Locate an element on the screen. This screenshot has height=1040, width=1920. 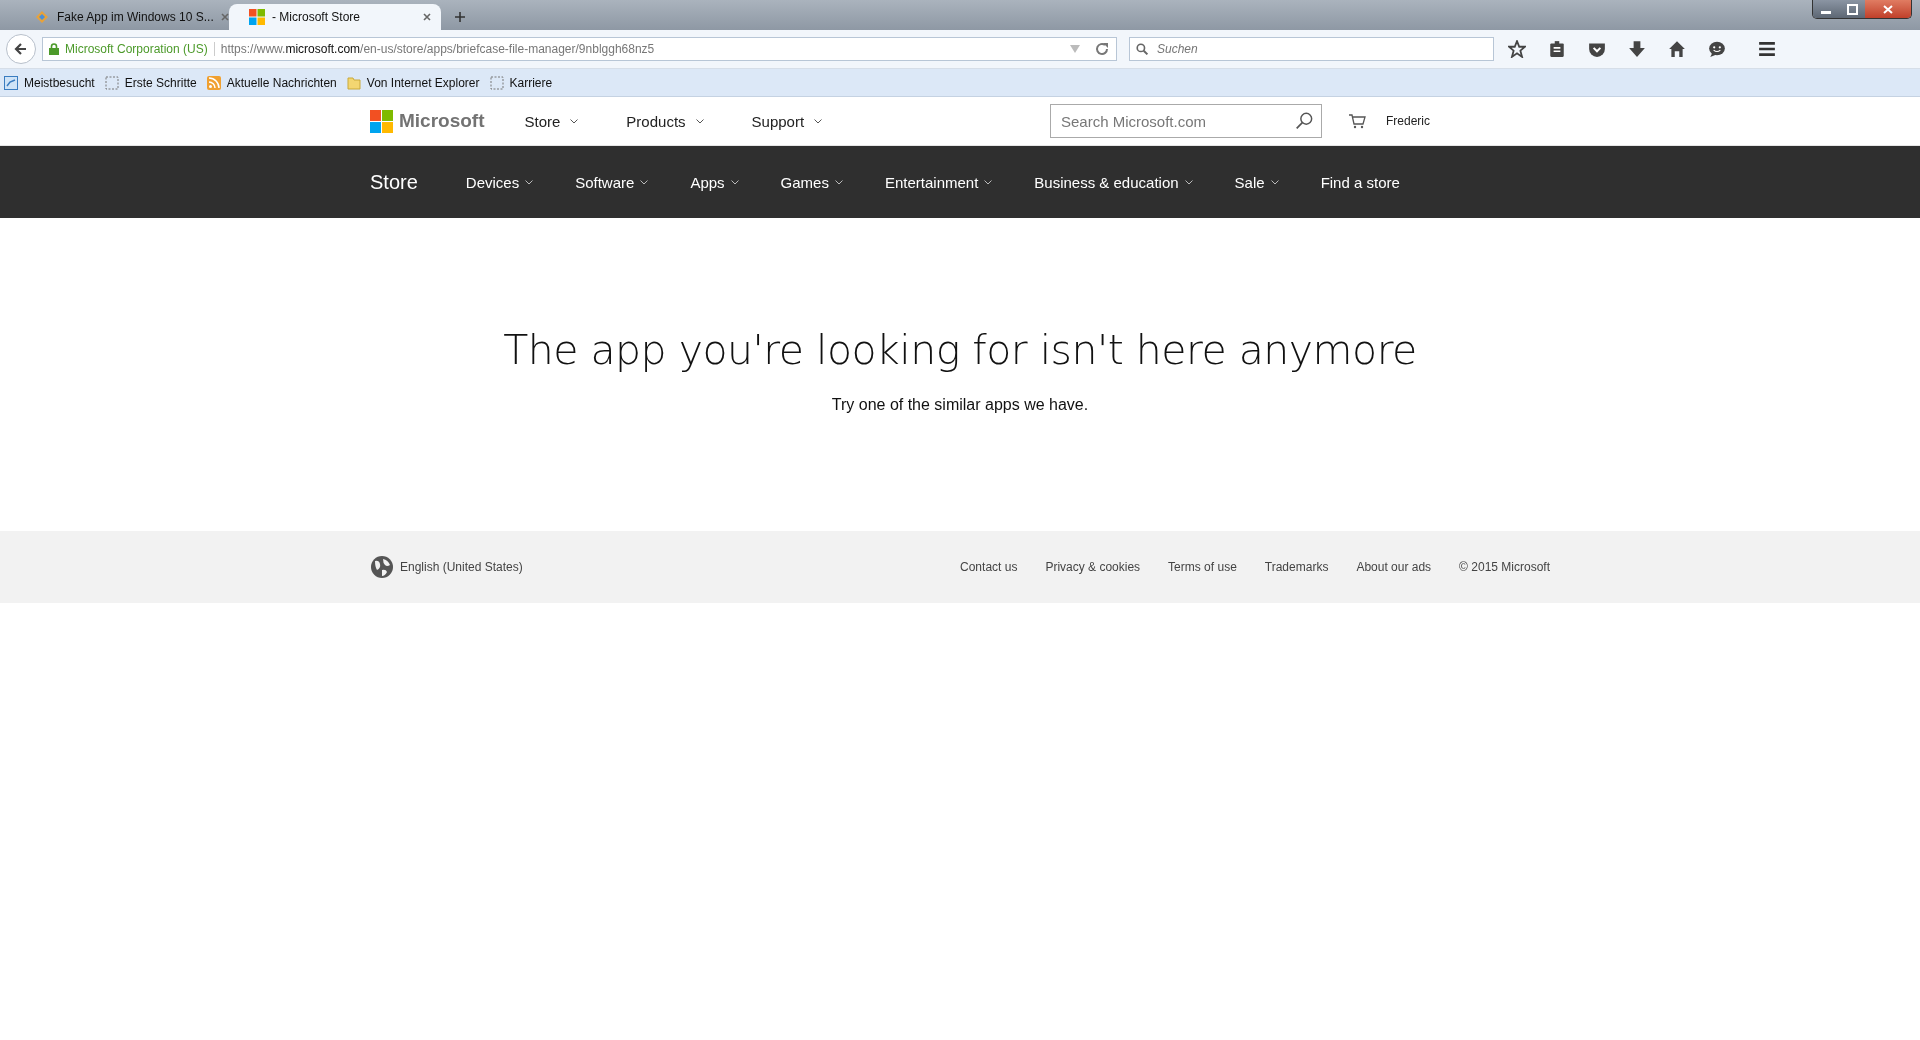
store-menu-item: Entertainment is located at coordinates (938, 182).